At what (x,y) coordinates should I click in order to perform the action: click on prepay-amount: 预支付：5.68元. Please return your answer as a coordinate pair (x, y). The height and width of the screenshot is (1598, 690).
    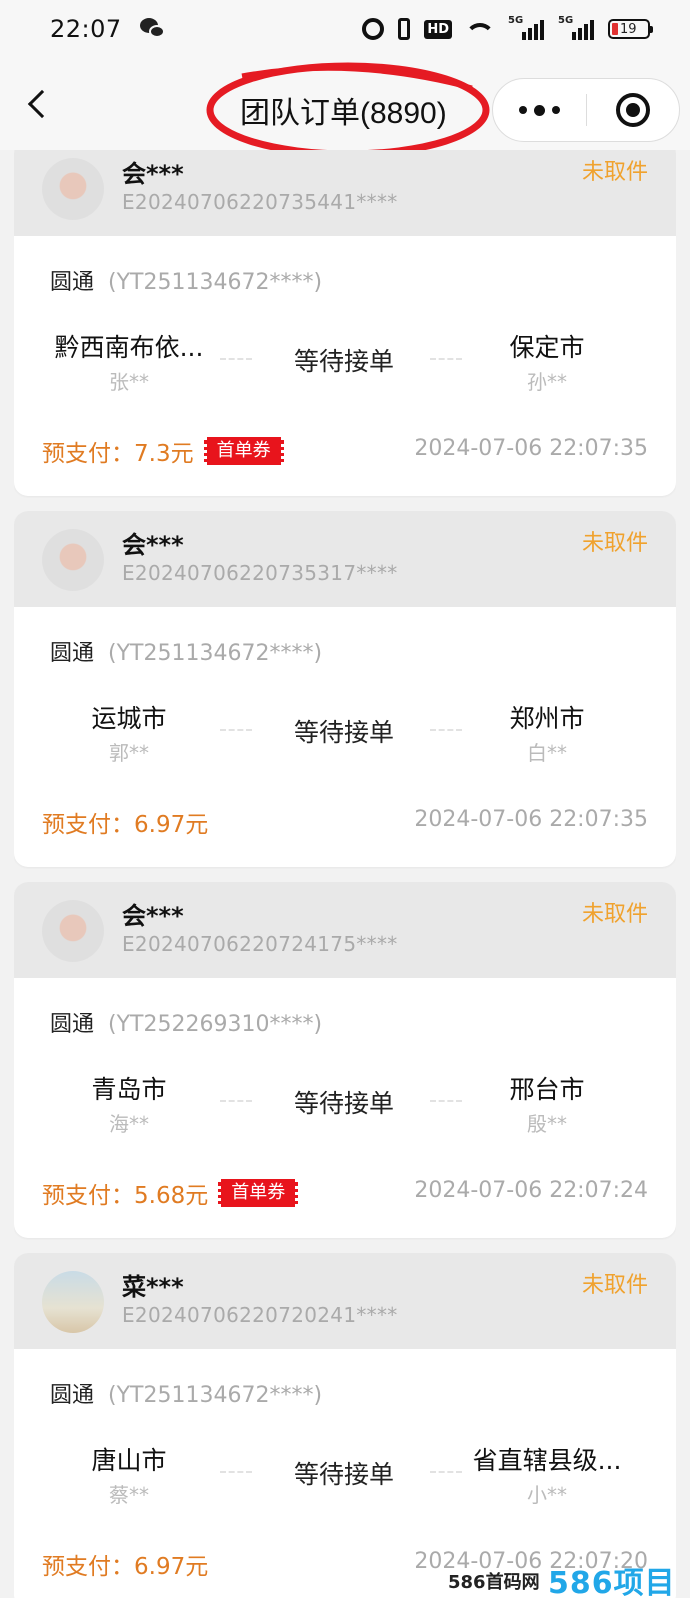
    Looking at the image, I should click on (125, 1196).